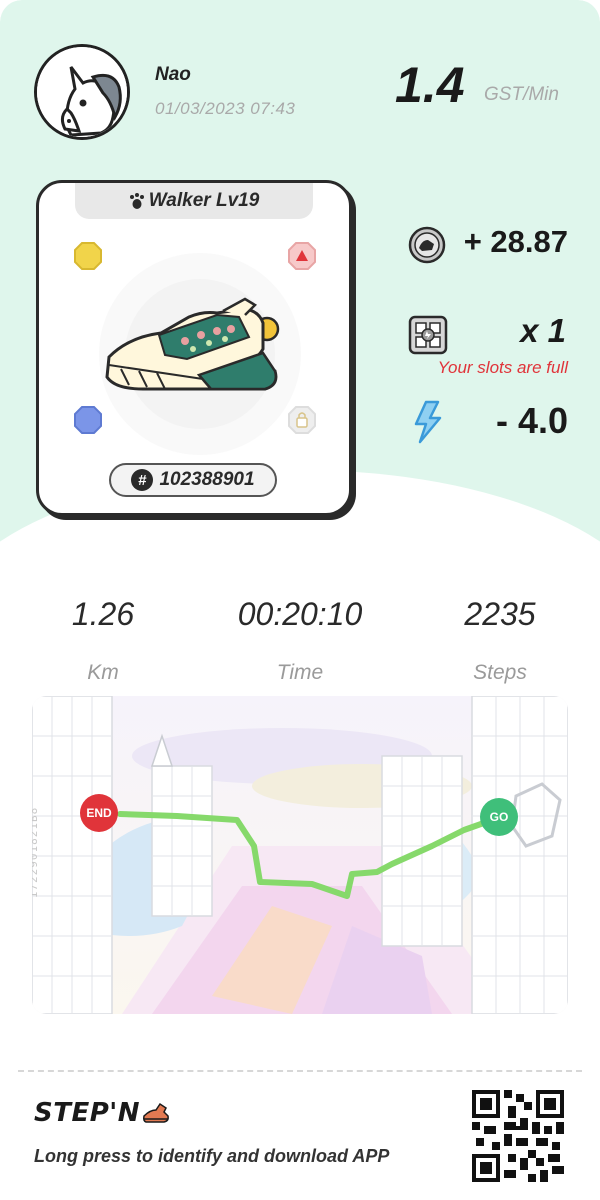 The height and width of the screenshot is (1200, 600). I want to click on shoe-logo-icon, so click(156, 1112).